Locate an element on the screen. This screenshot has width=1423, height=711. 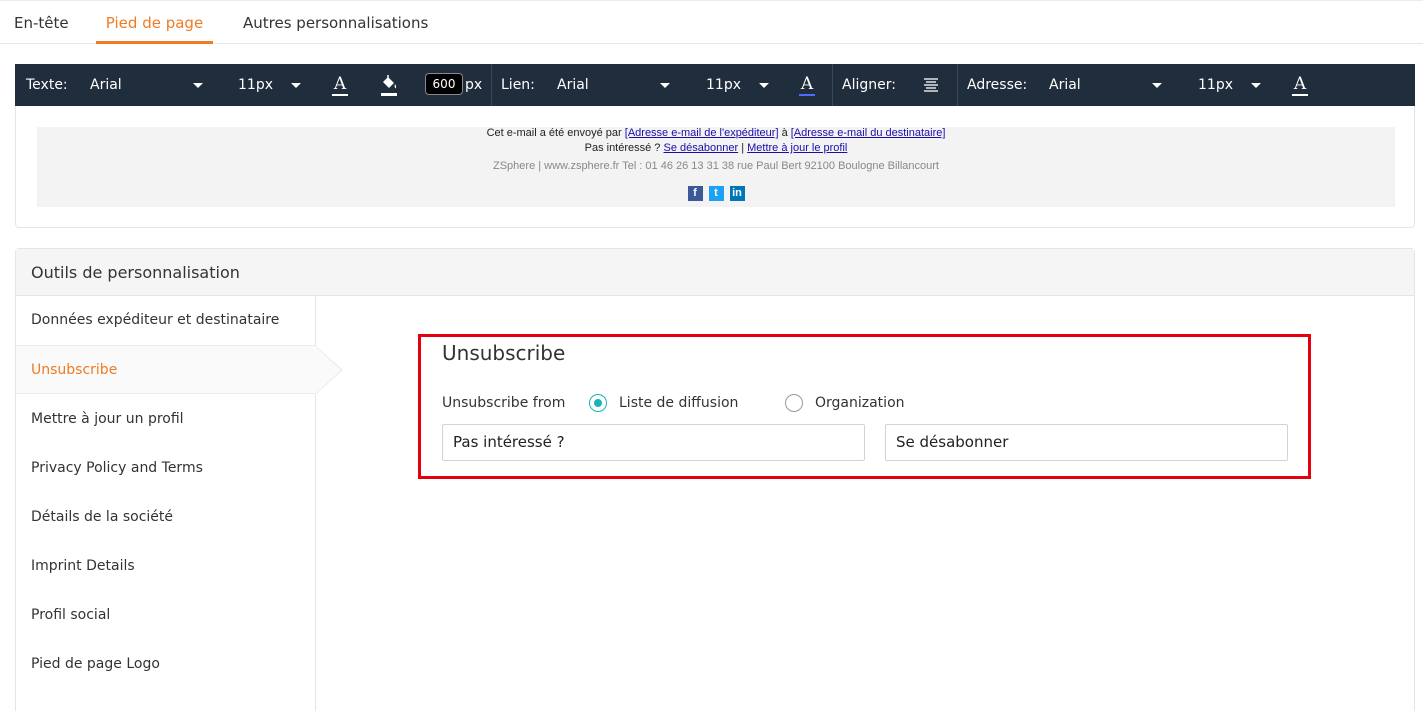
address-size-select: 11px is located at coordinates (1215, 85).